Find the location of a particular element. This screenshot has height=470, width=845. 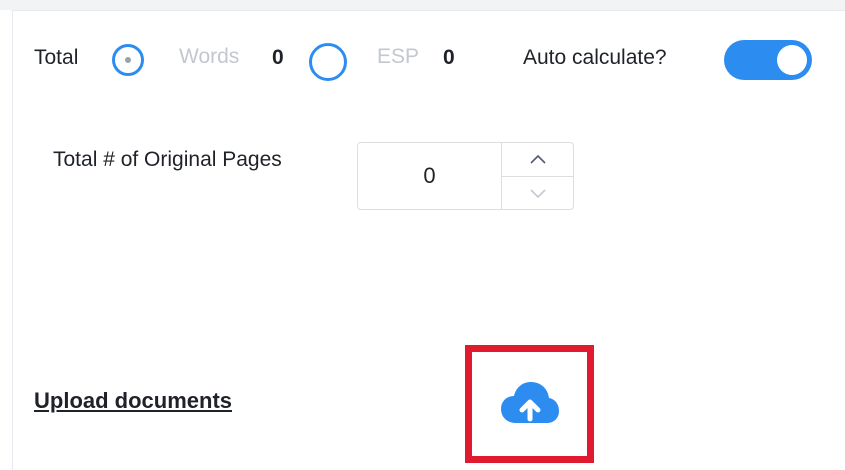

words-value: 0 is located at coordinates (278, 57).